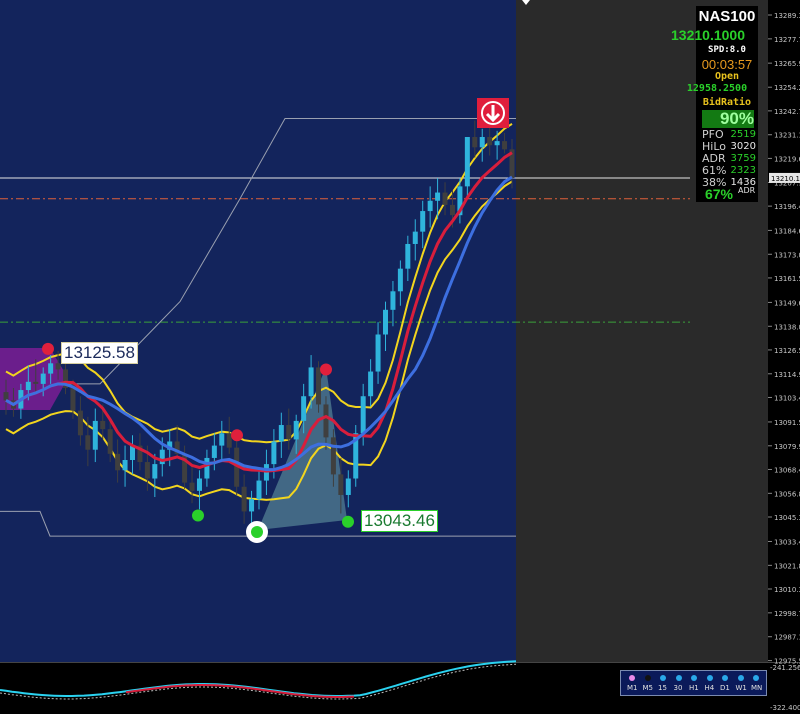  Describe the element at coordinates (787, 279) in the screenshot. I see `y-tick-label: 13161.5` at that location.